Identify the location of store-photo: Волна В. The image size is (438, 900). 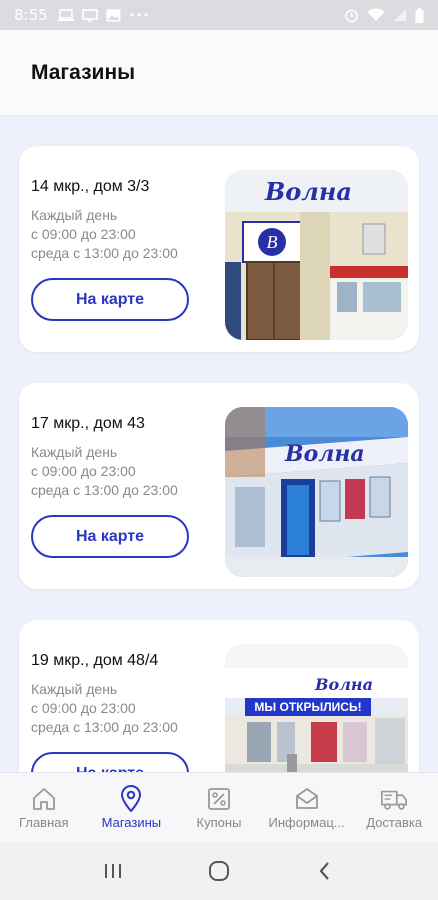
(316, 255).